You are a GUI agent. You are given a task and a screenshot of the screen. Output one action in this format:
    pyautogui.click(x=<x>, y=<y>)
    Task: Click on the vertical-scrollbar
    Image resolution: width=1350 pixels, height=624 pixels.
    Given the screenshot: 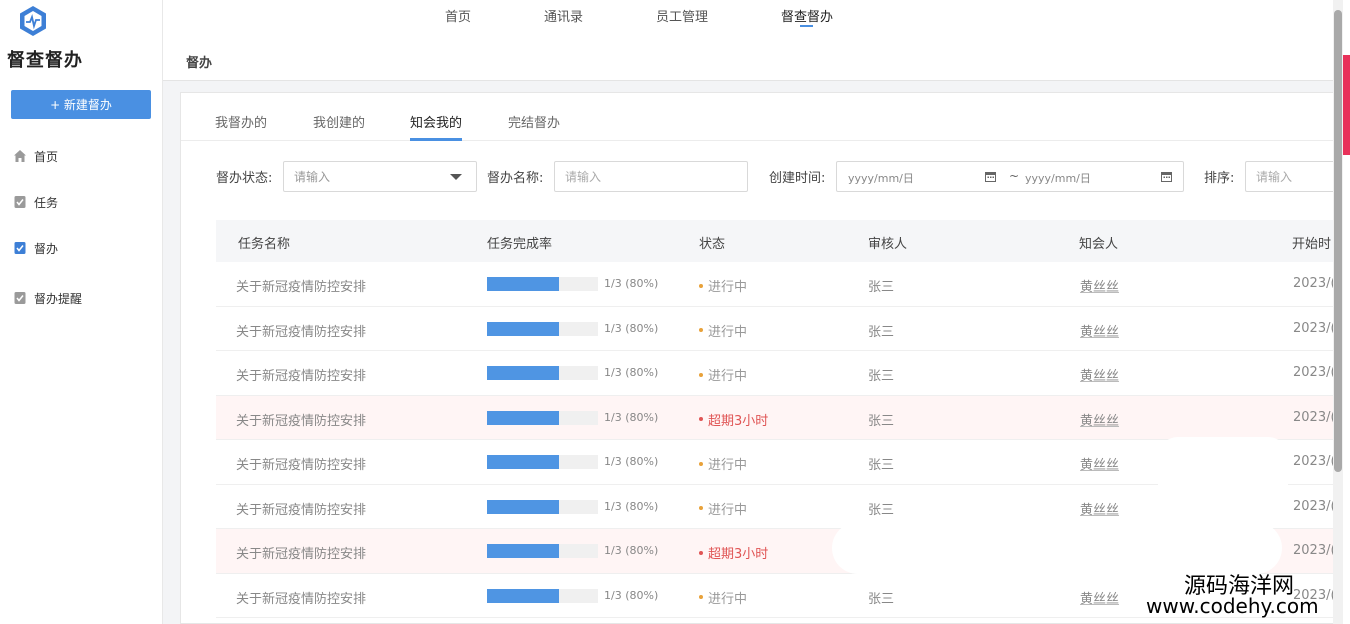 What is the action you would take?
    pyautogui.click(x=1338, y=312)
    